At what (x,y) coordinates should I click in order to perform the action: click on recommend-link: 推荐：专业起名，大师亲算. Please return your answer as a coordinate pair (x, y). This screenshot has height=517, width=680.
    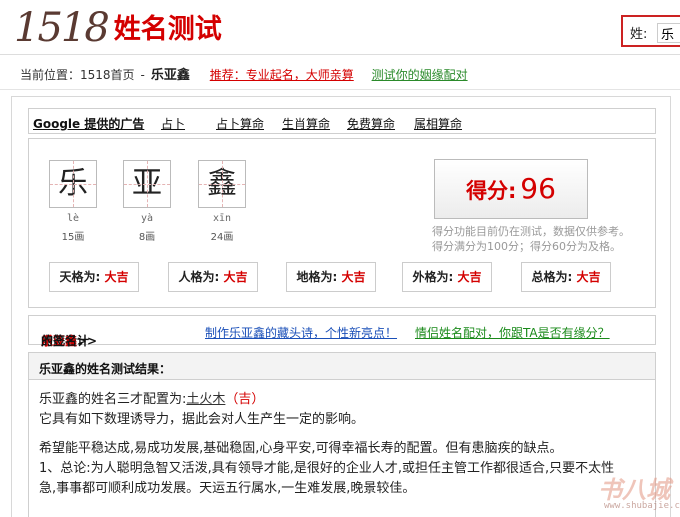
    Looking at the image, I should click on (282, 75).